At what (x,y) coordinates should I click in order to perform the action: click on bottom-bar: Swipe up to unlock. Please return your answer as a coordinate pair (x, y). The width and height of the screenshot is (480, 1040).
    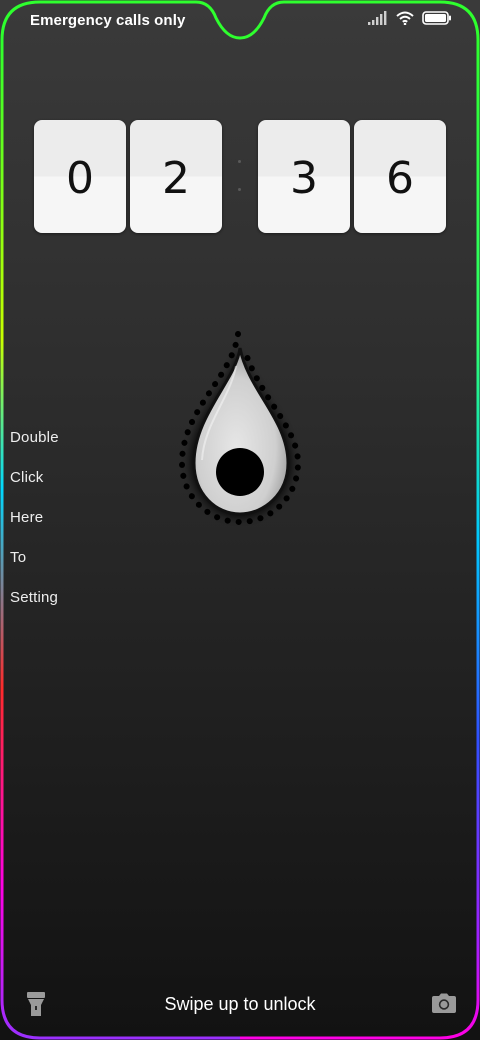
    Looking at the image, I should click on (240, 1005).